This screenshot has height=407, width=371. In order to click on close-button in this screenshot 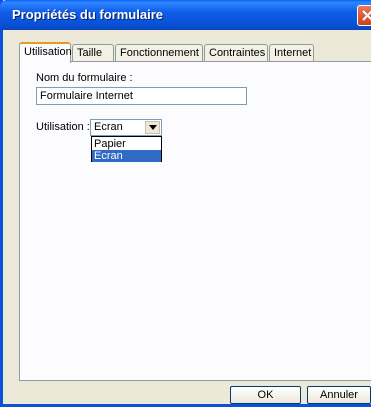, I will do `click(364, 15)`.